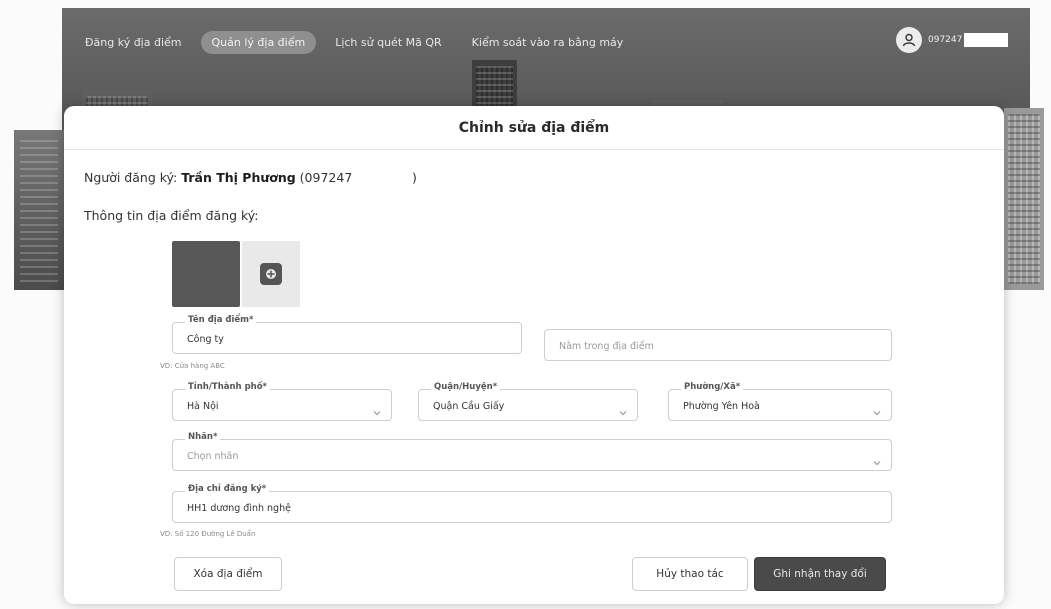 The height and width of the screenshot is (609, 1051). I want to click on left-background-building, so click(39, 210).